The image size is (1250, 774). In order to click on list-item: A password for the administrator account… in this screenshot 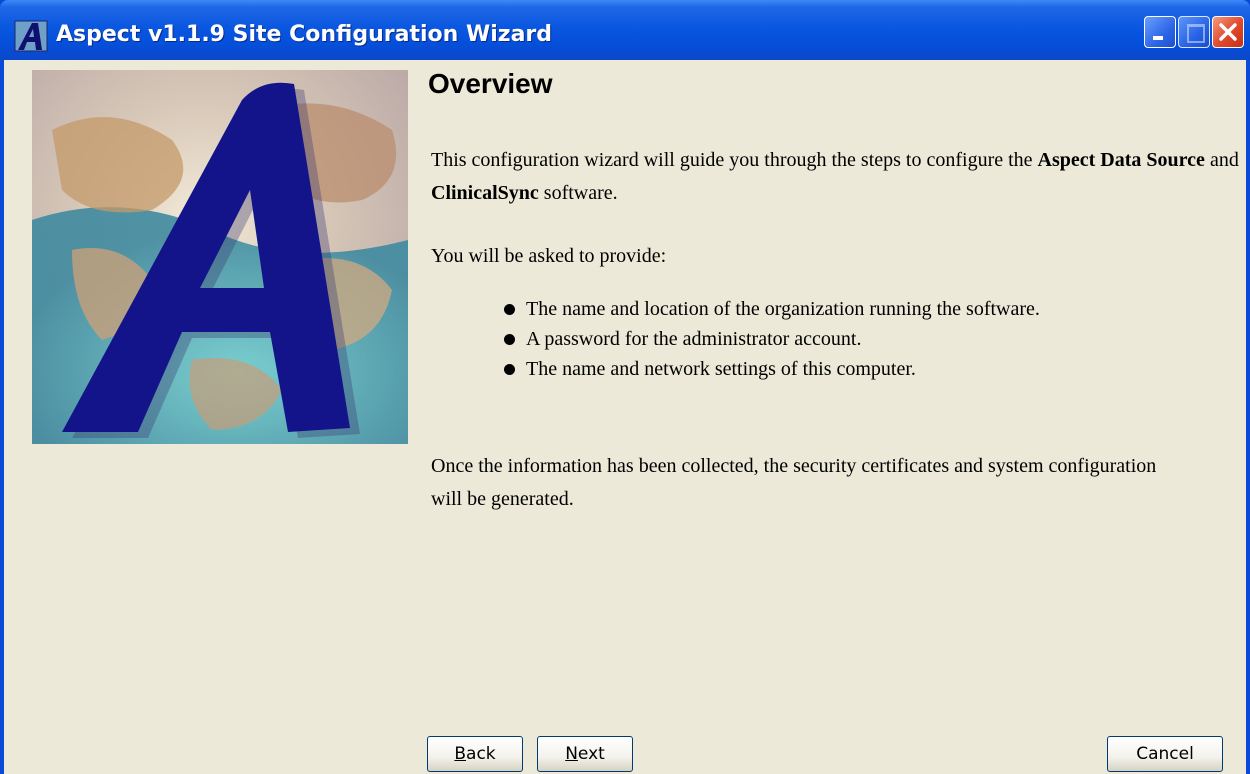, I will do `click(770, 339)`.